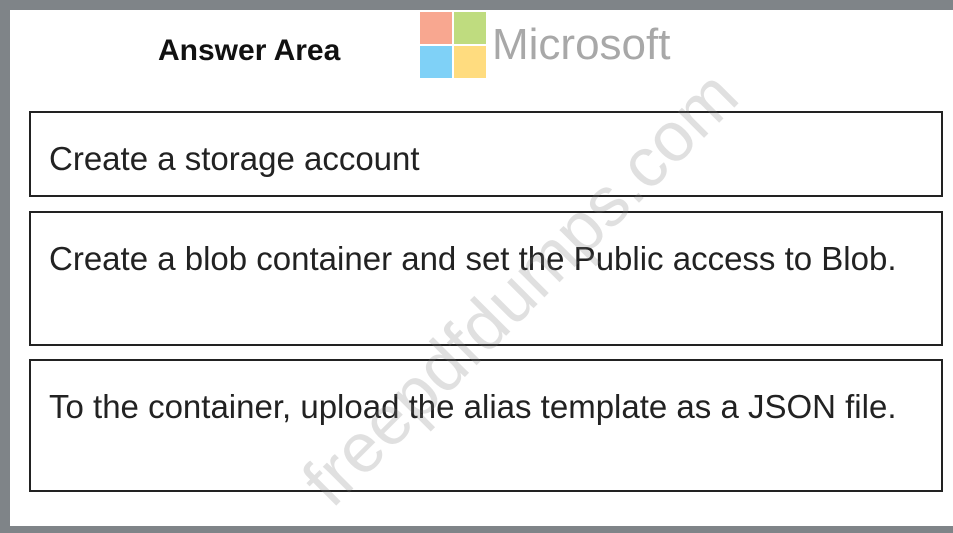 This screenshot has height=533, width=953. I want to click on frame-top-border, so click(476, 5).